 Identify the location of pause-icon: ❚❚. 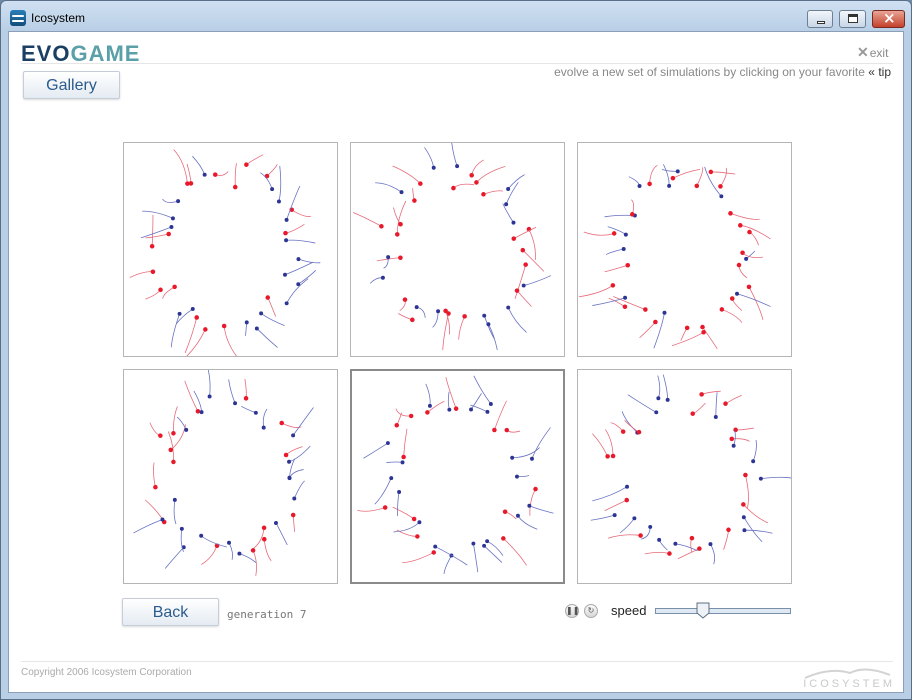
(572, 611).